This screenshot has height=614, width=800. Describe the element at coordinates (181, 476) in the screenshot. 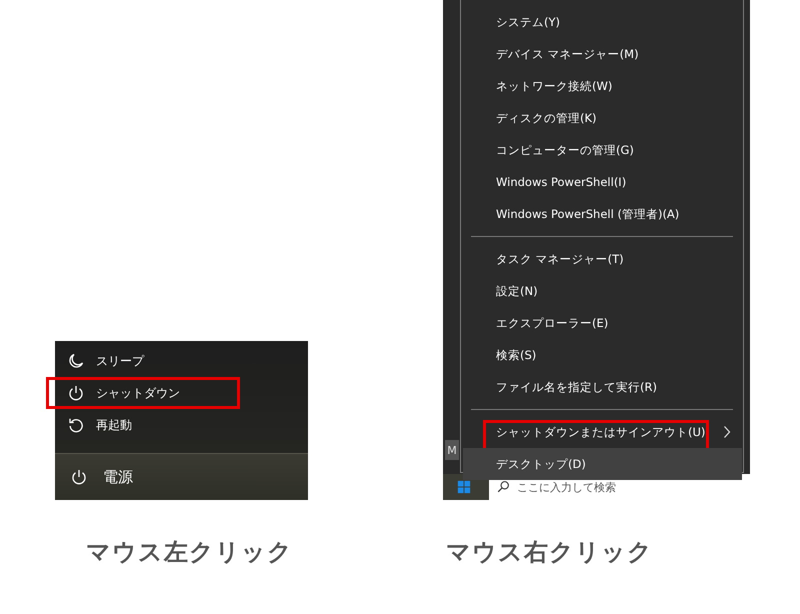

I see `power-button: 電源` at that location.